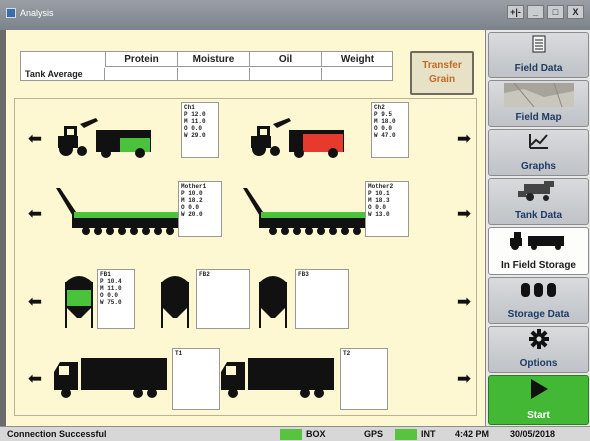 This screenshot has width=590, height=441. Describe the element at coordinates (535, 12) in the screenshot. I see `minimize-button: _` at that location.